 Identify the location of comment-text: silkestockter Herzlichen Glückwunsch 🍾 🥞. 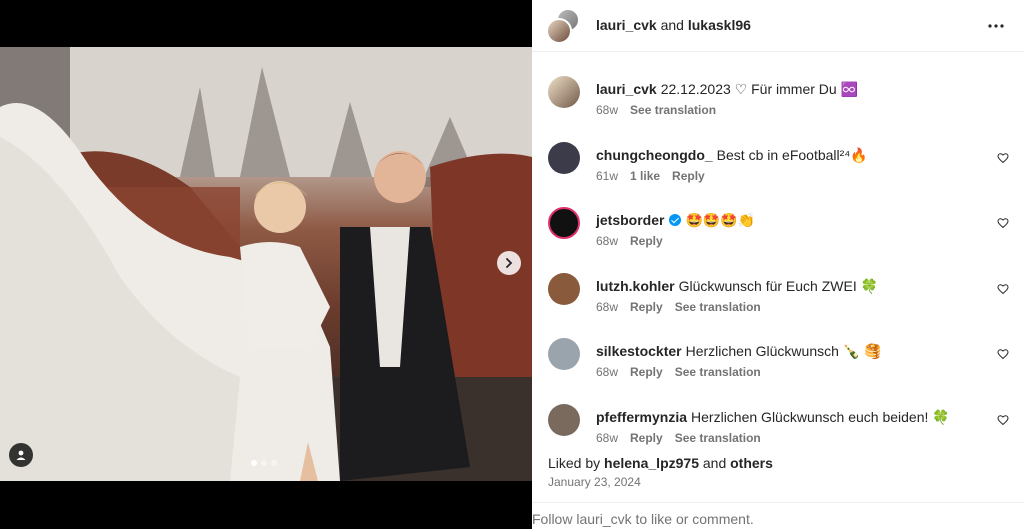
(739, 351).